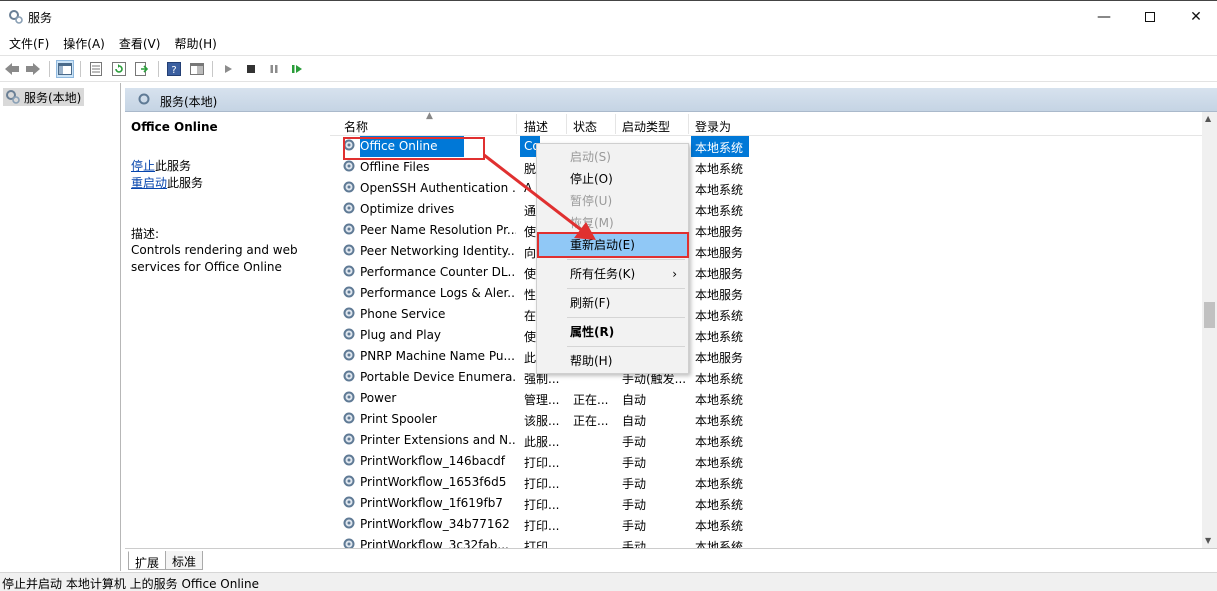  What do you see at coordinates (612, 179) in the screenshot?
I see `menu-item-stop: 停止(O)` at bounding box center [612, 179].